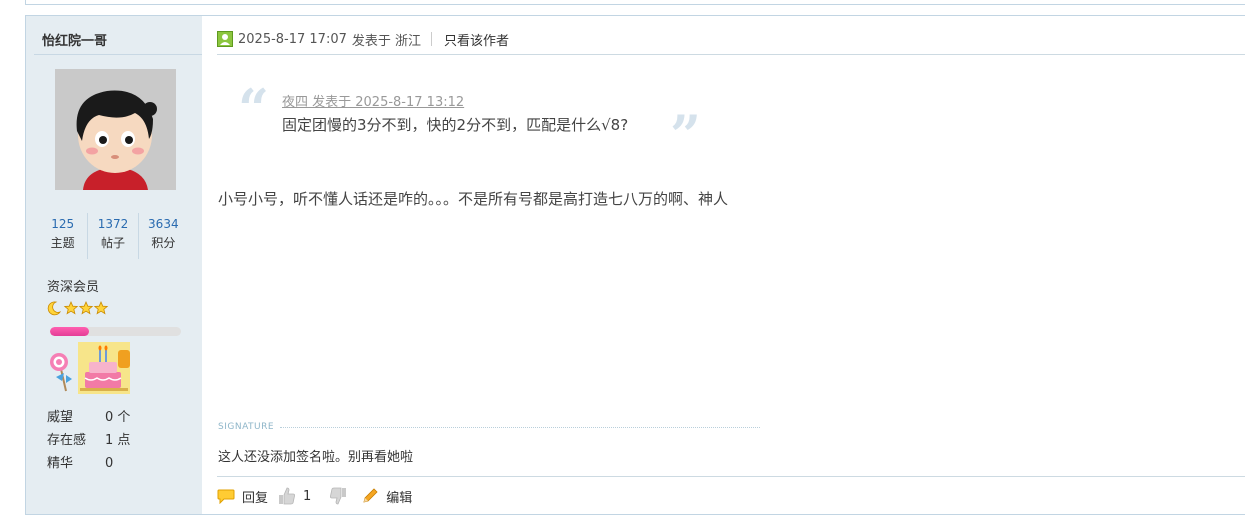  I want to click on stat-threads-label: 主题, so click(62, 243).